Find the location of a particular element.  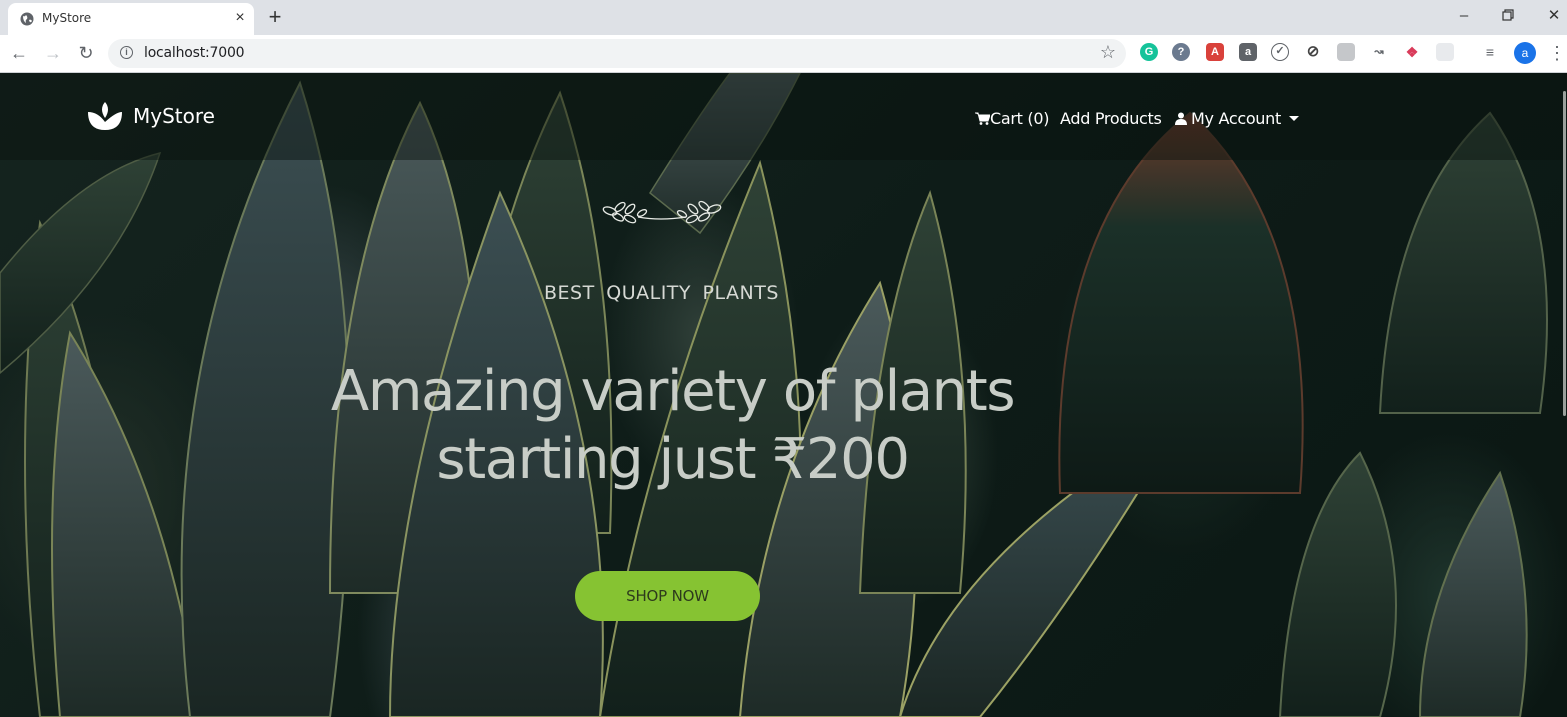

grammarly-extension-icon: G is located at coordinates (1149, 52).